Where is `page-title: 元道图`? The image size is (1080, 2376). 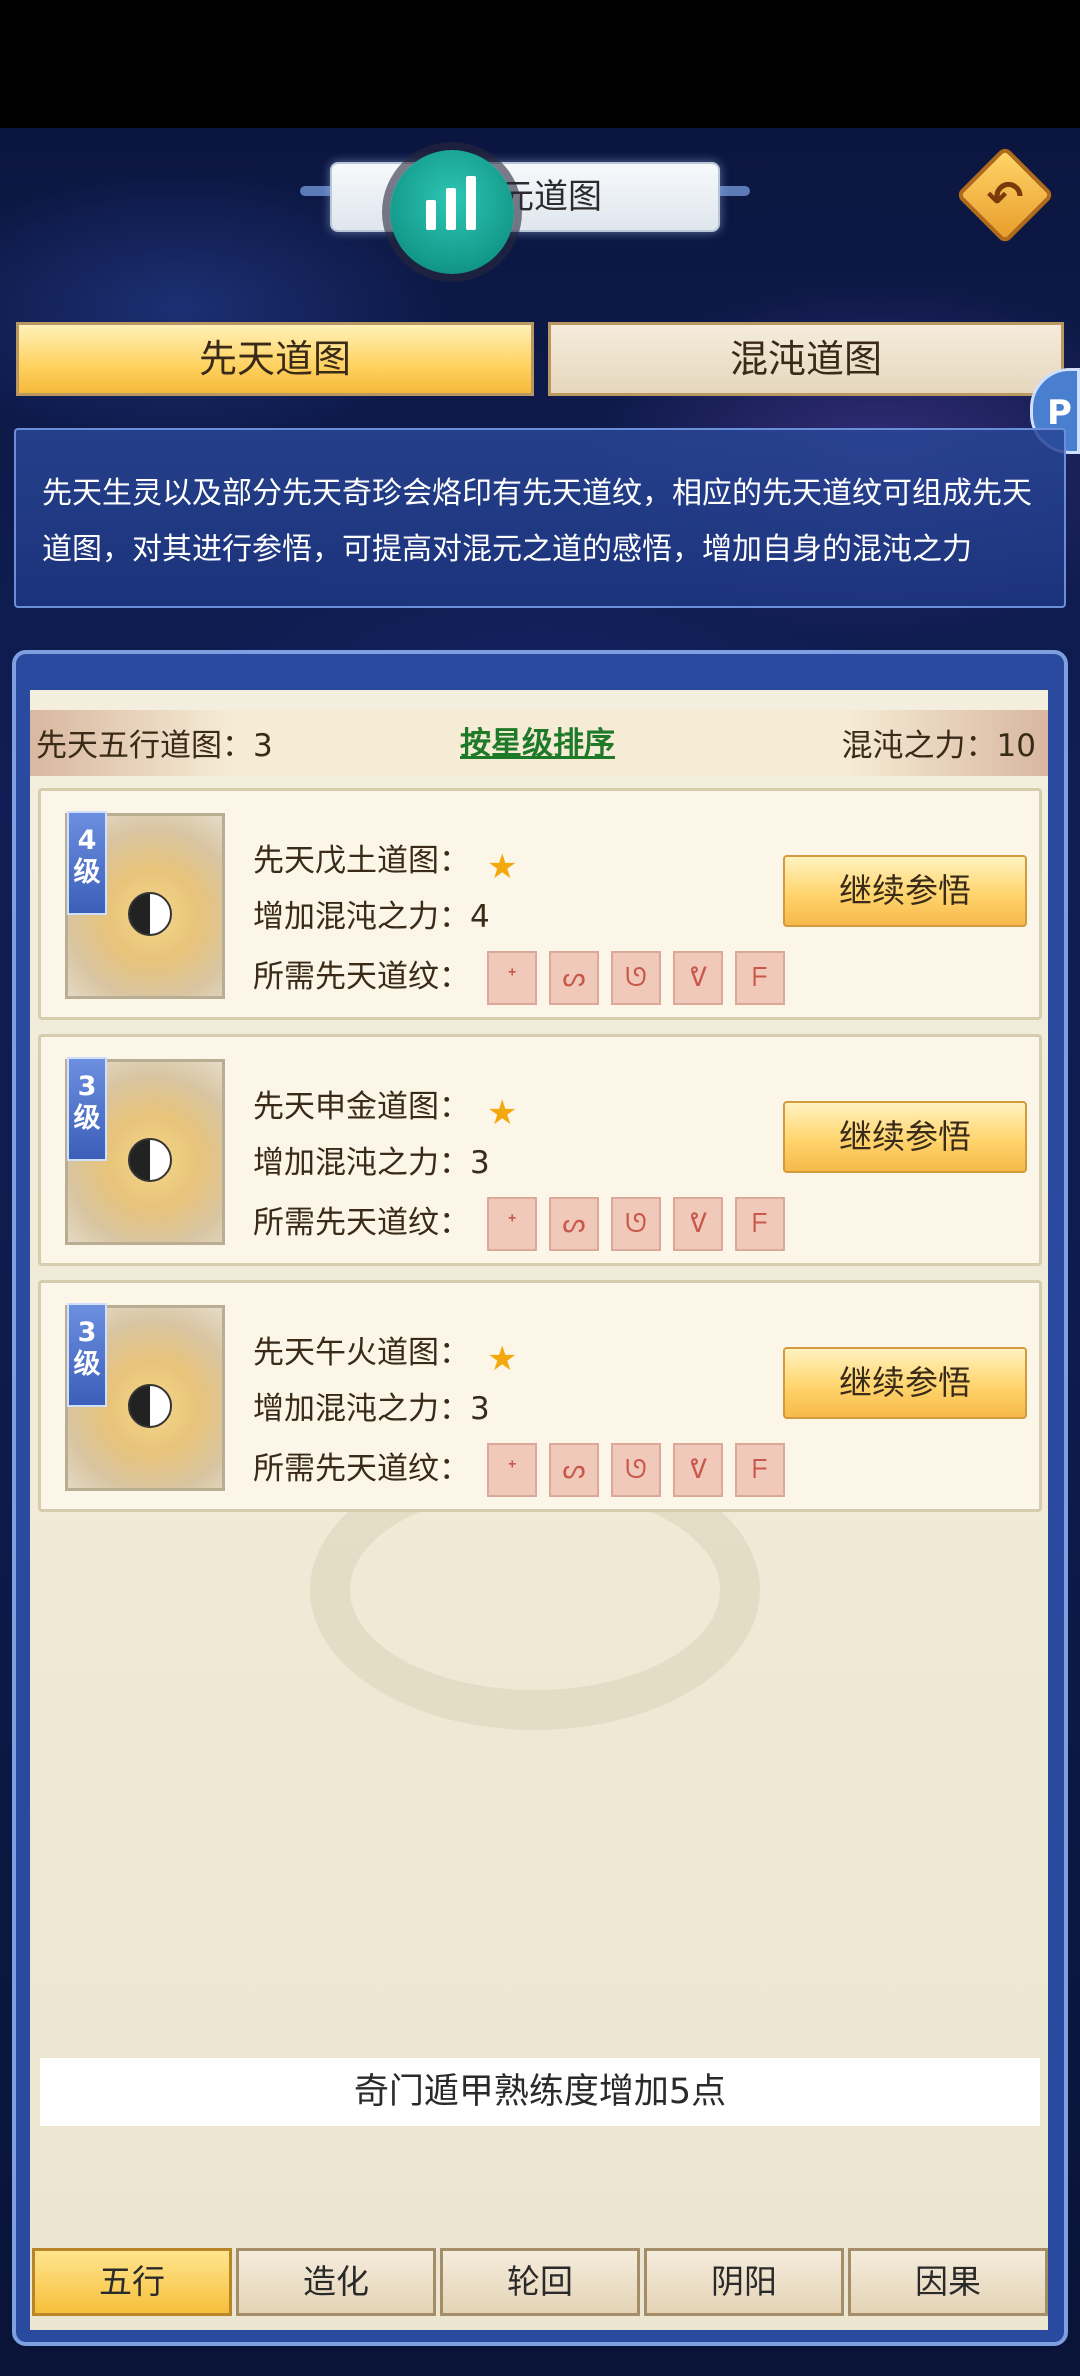 page-title: 元道图 is located at coordinates (551, 197).